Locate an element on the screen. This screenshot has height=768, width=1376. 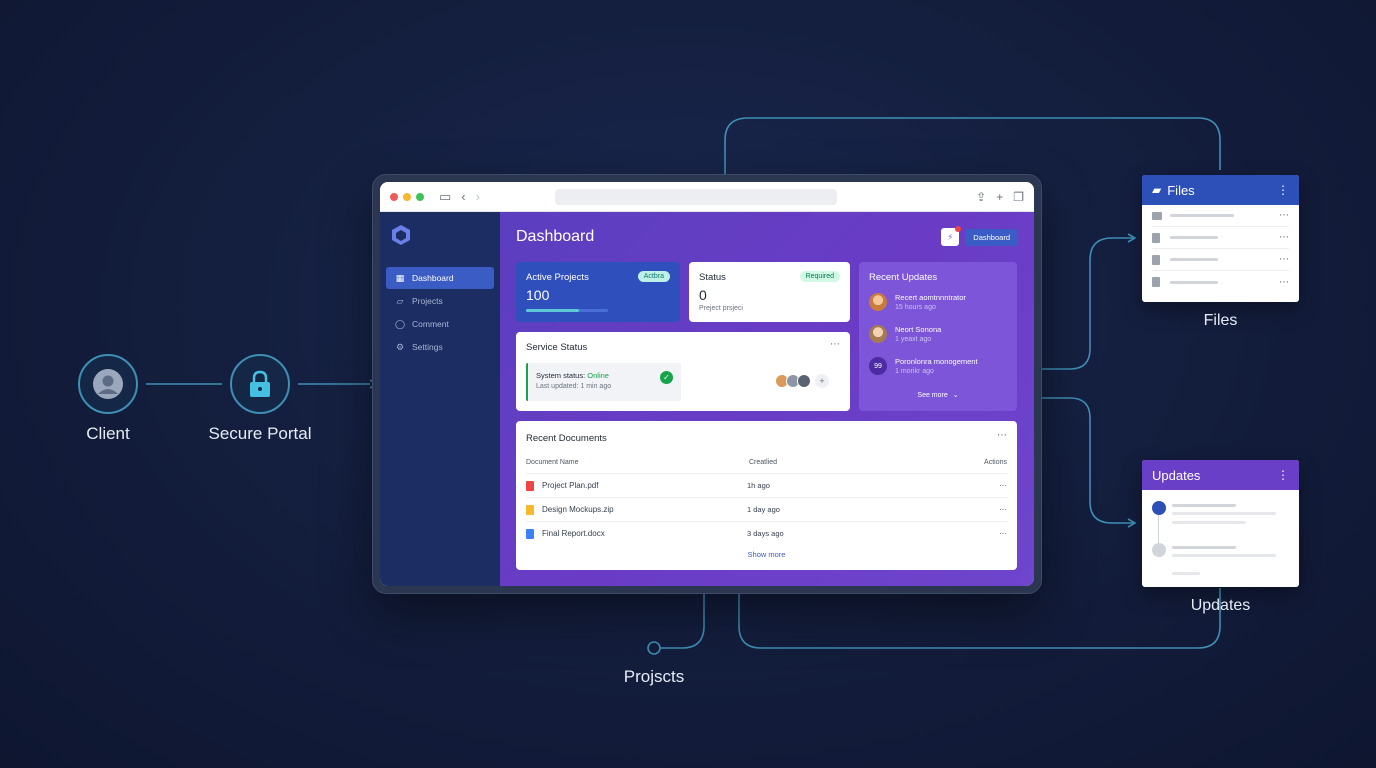
sidebar-item-comment: ◯ Comment is located at coordinates (440, 324).